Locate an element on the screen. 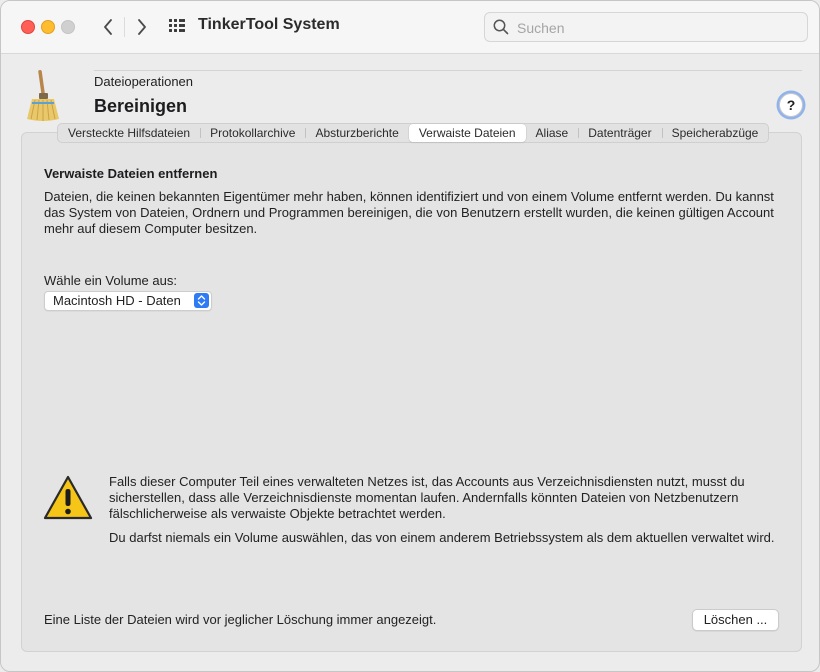 The image size is (820, 672). tab-volumes: Datenträger is located at coordinates (619, 133).